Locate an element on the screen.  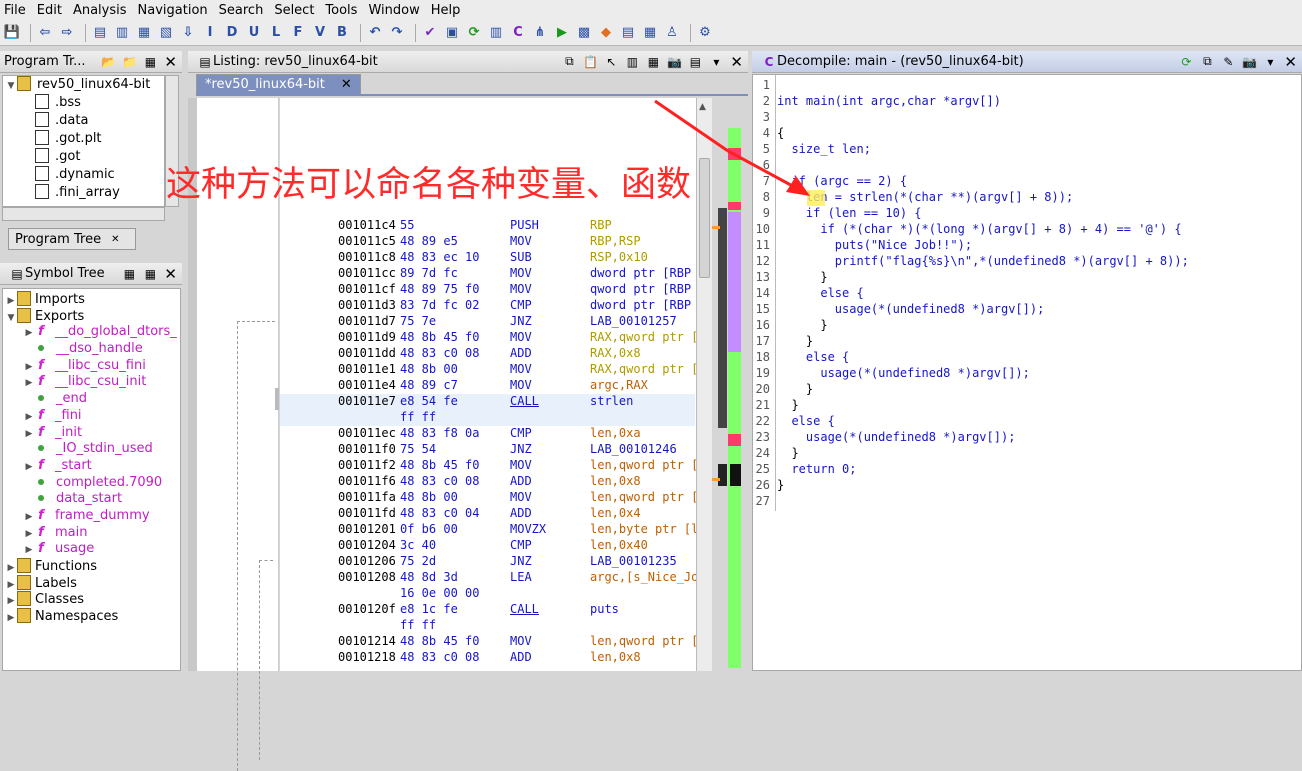
annotation-text: 这种方法可以命名各种变量、函数 is located at coordinates (429, 185).